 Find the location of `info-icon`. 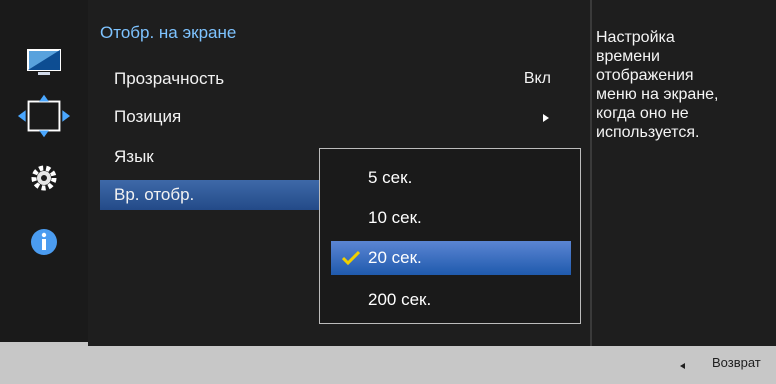

info-icon is located at coordinates (44, 242).